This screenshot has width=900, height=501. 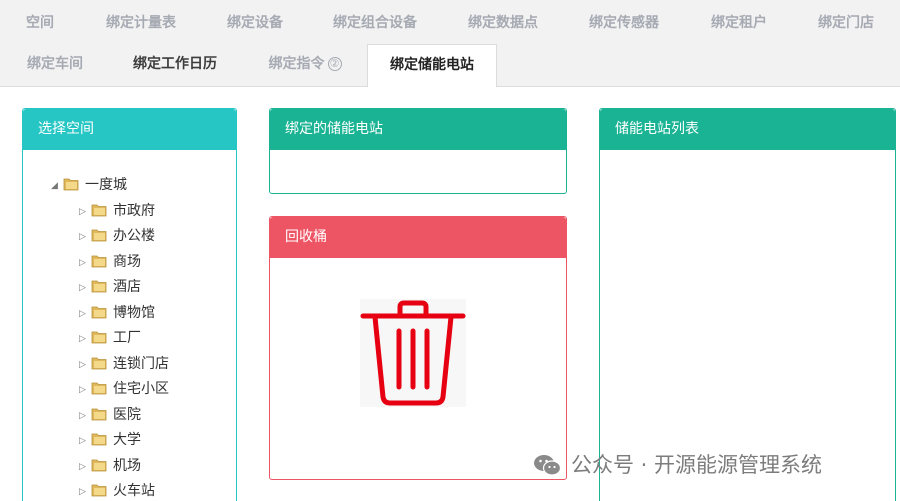 What do you see at coordinates (127, 466) in the screenshot?
I see `tree-node-label: 机场` at bounding box center [127, 466].